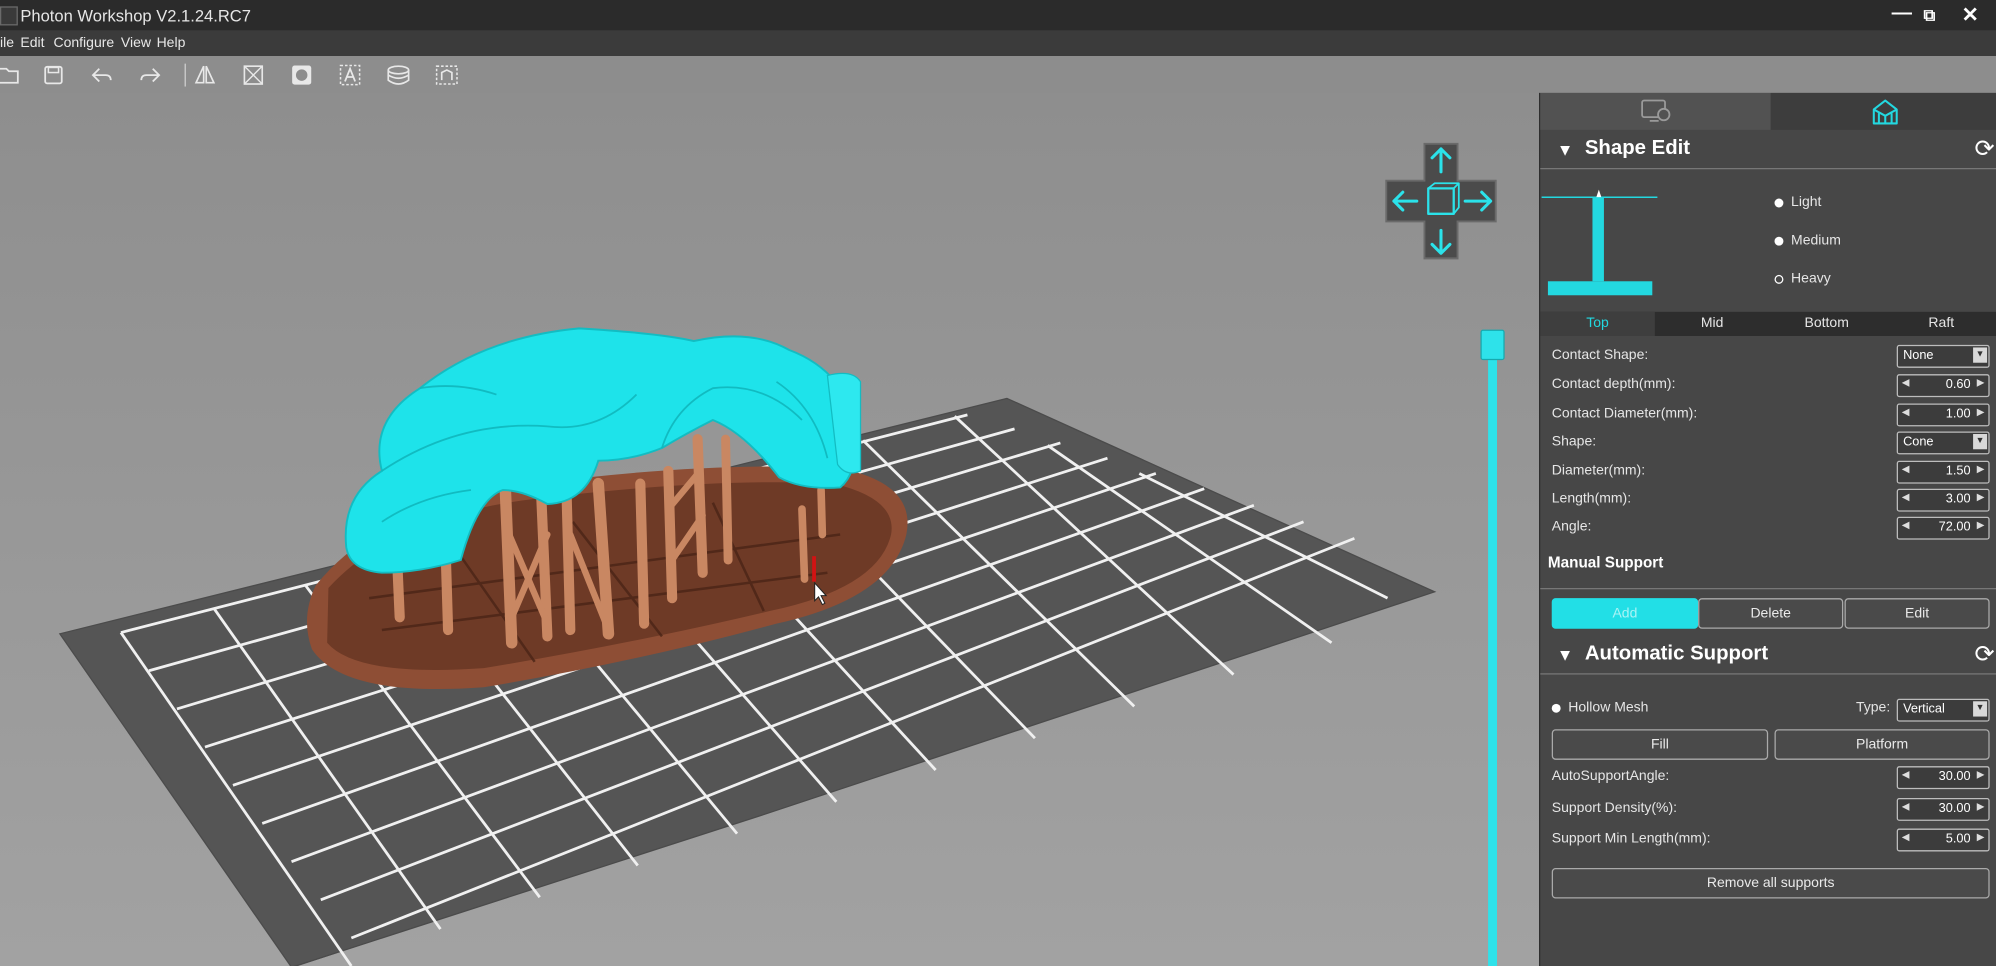  I want to click on support-density-field: ◀ 30.00 ▶, so click(1943, 809).